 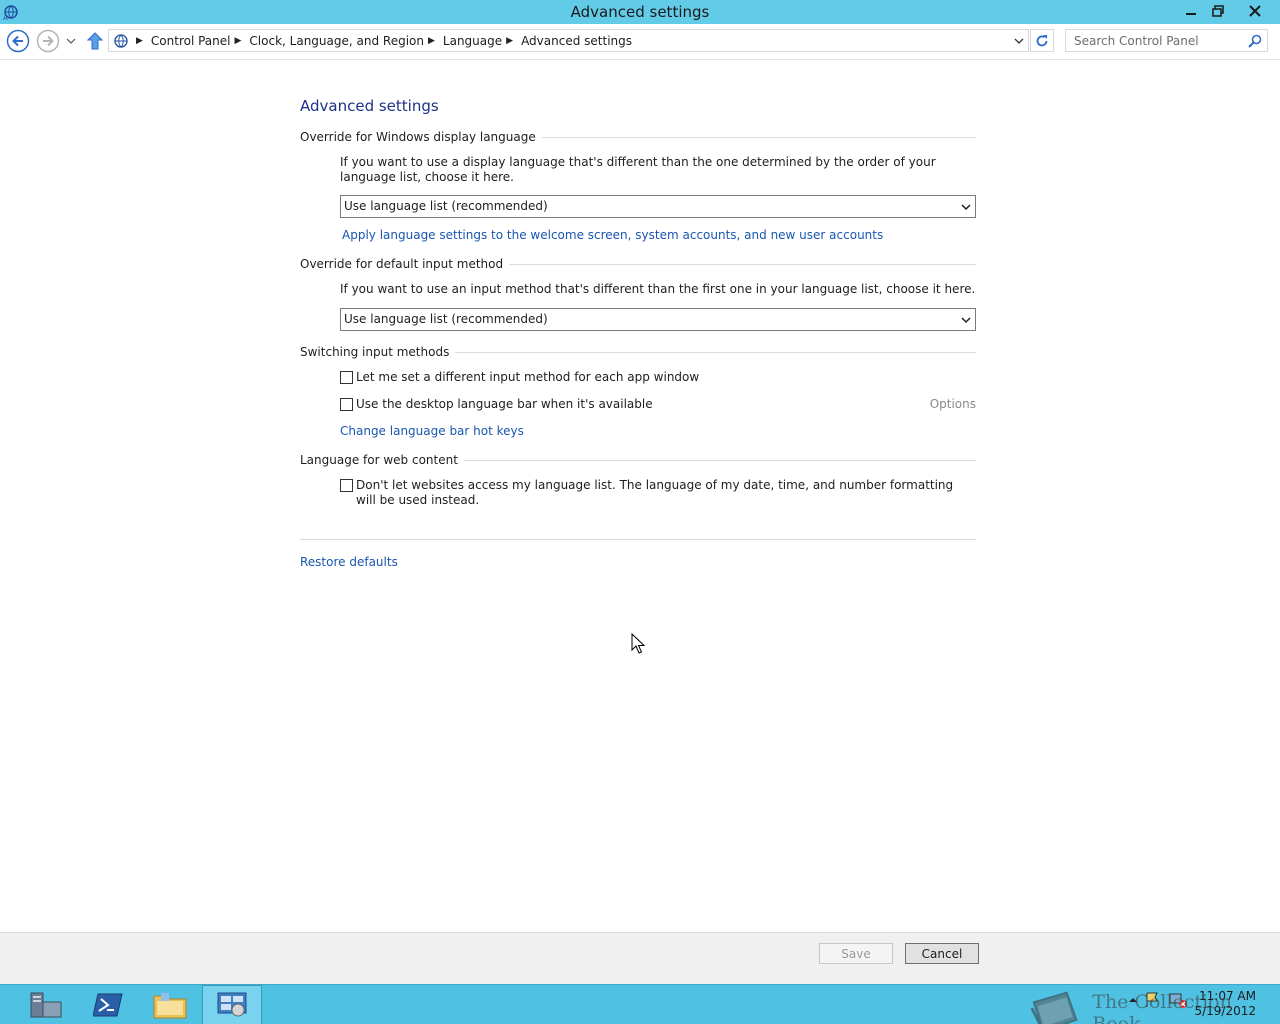 What do you see at coordinates (1191, 11) in the screenshot?
I see `minimize-button` at bounding box center [1191, 11].